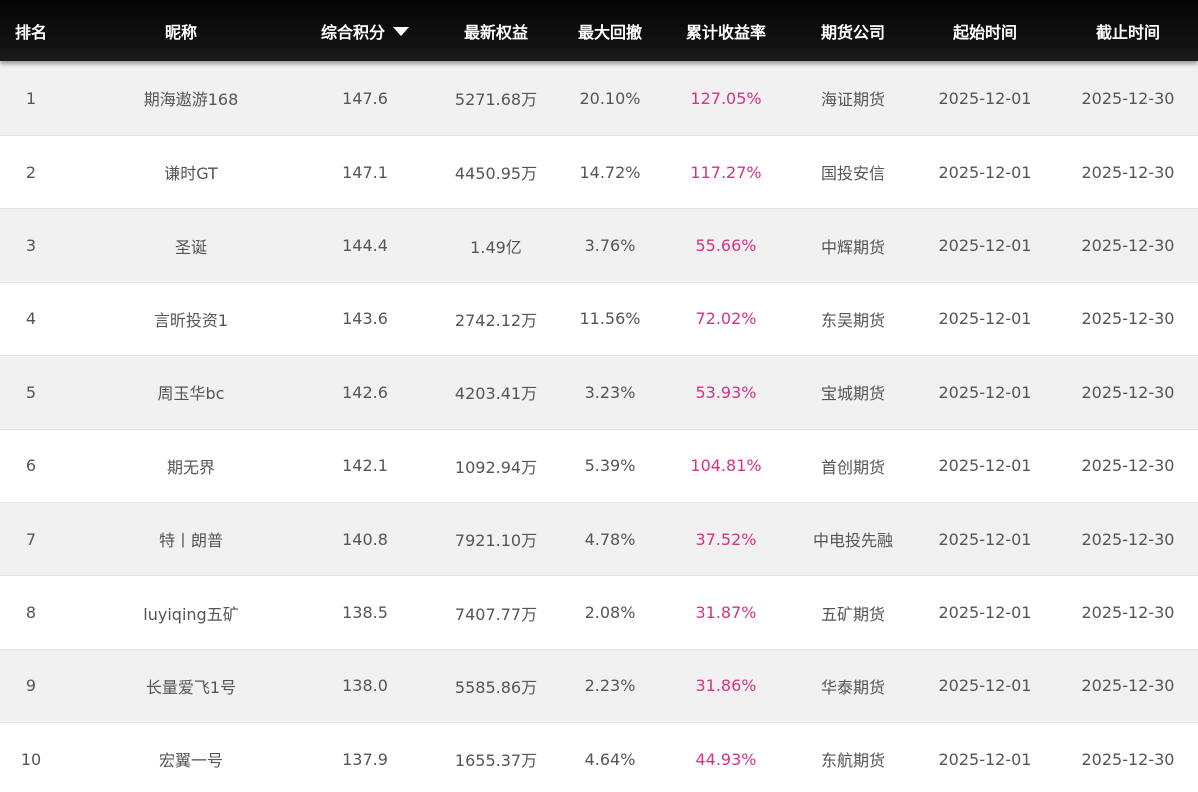 This screenshot has width=1198, height=792. What do you see at coordinates (852, 541) in the screenshot?
I see `firm-cell: 中电投先融` at bounding box center [852, 541].